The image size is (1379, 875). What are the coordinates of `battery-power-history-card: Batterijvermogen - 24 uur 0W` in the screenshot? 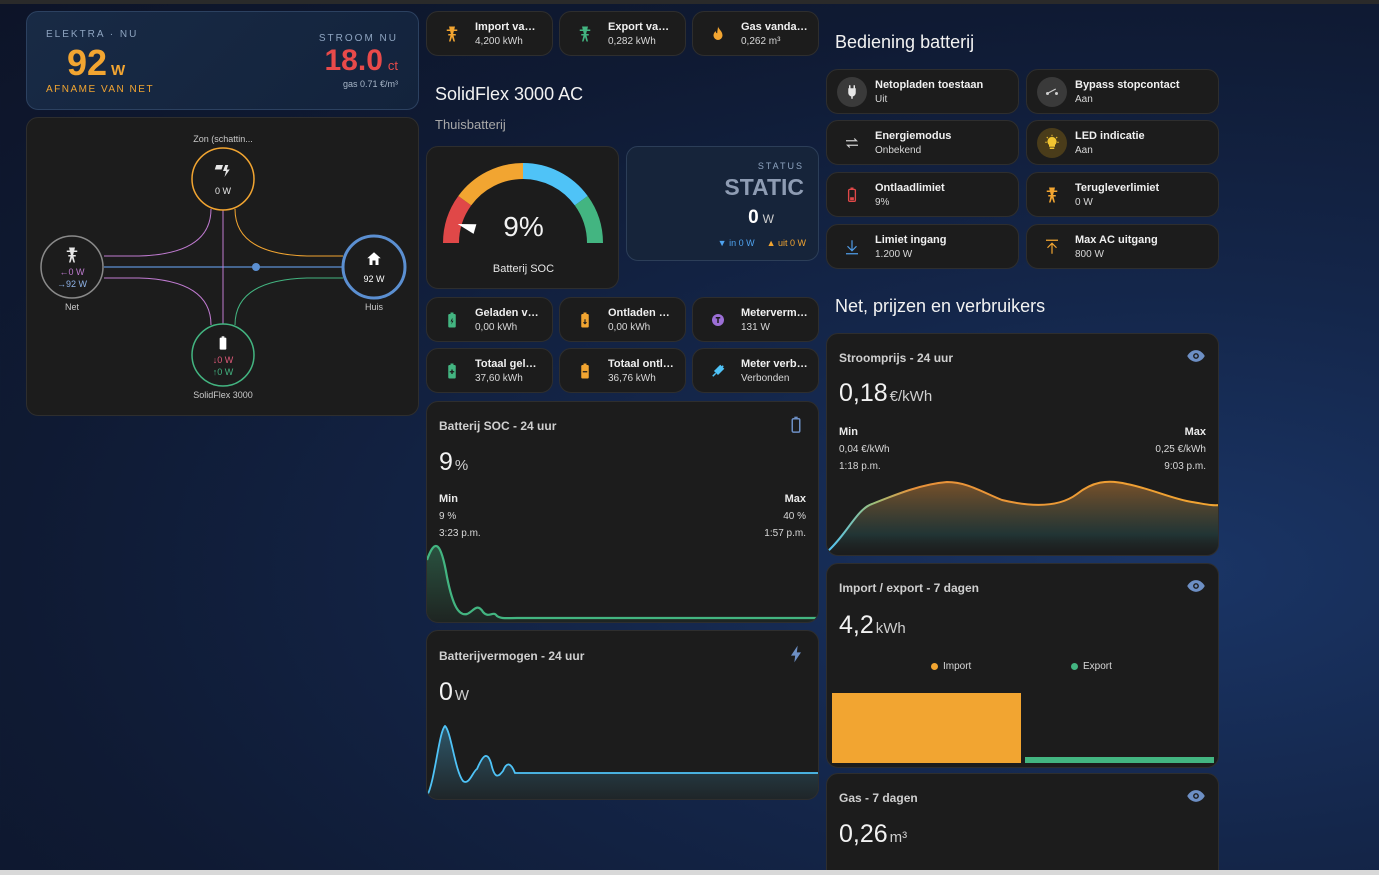 It's located at (622, 715).